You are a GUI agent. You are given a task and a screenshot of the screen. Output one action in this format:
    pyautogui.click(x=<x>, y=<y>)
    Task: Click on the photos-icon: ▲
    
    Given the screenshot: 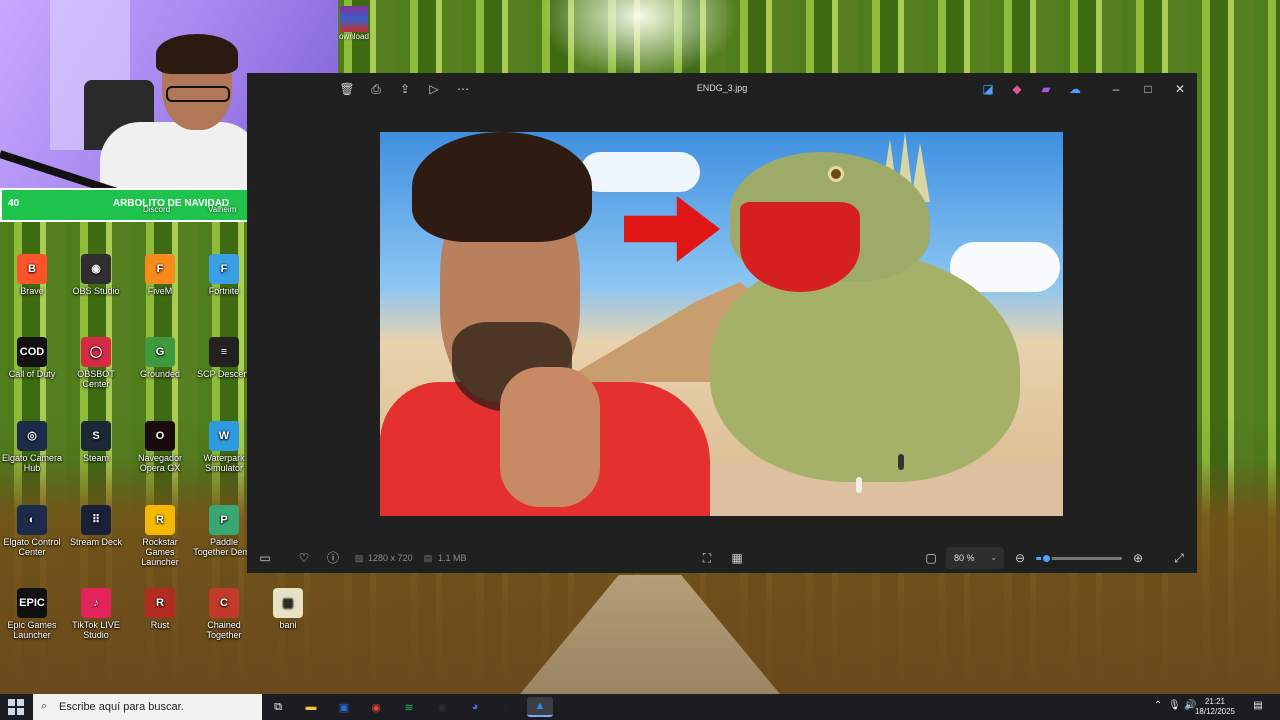 What is the action you would take?
    pyautogui.click(x=540, y=707)
    